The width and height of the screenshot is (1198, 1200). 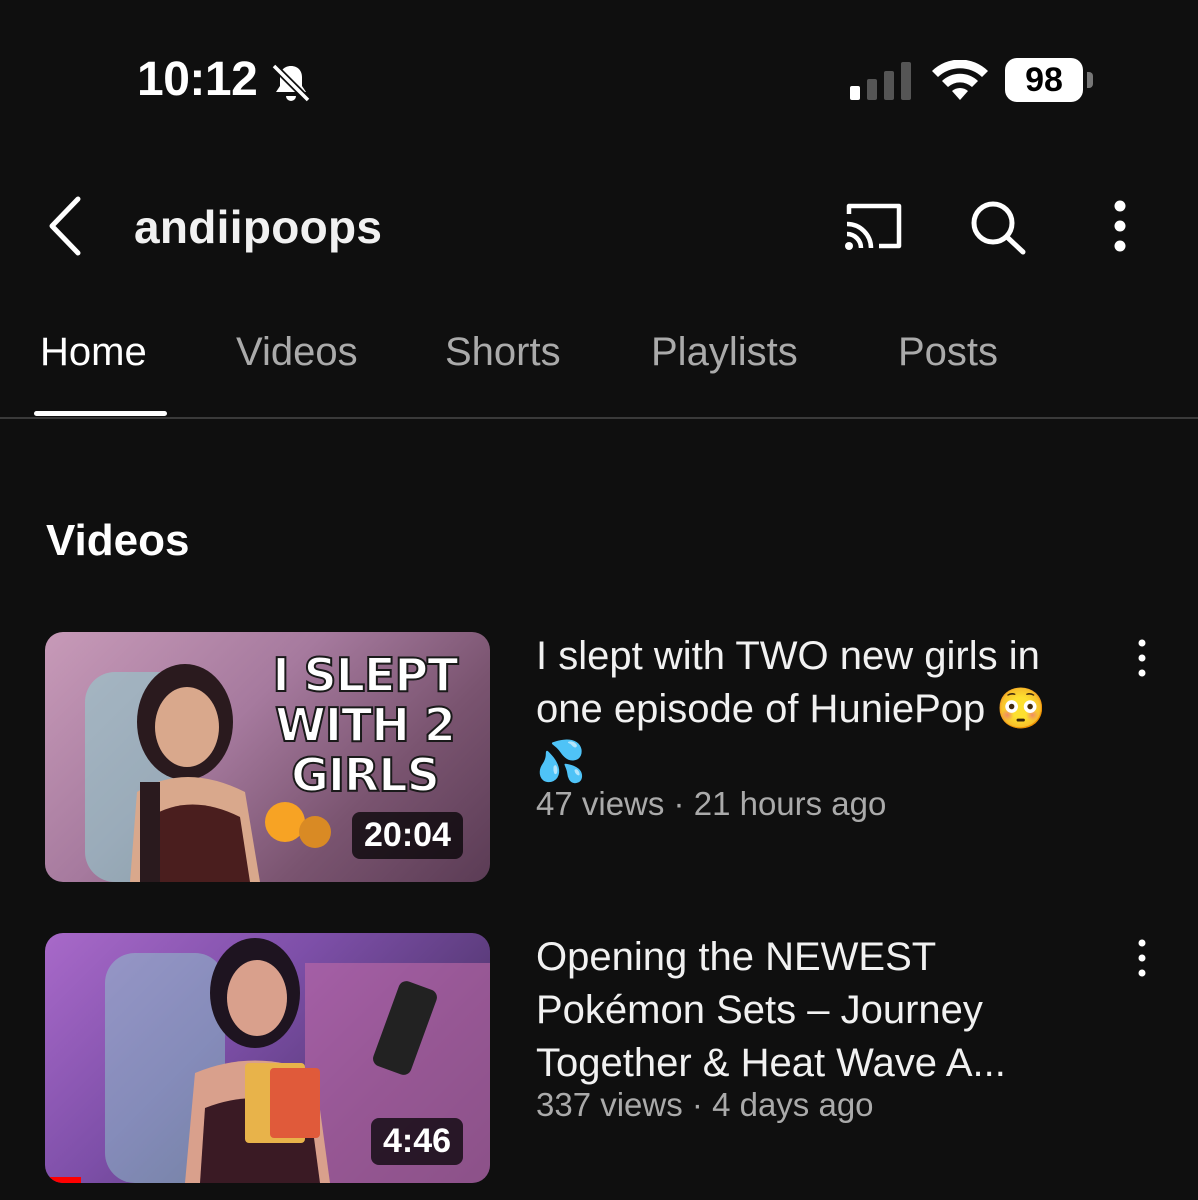 What do you see at coordinates (724, 352) in the screenshot?
I see `tab-playlists: Playlists` at bounding box center [724, 352].